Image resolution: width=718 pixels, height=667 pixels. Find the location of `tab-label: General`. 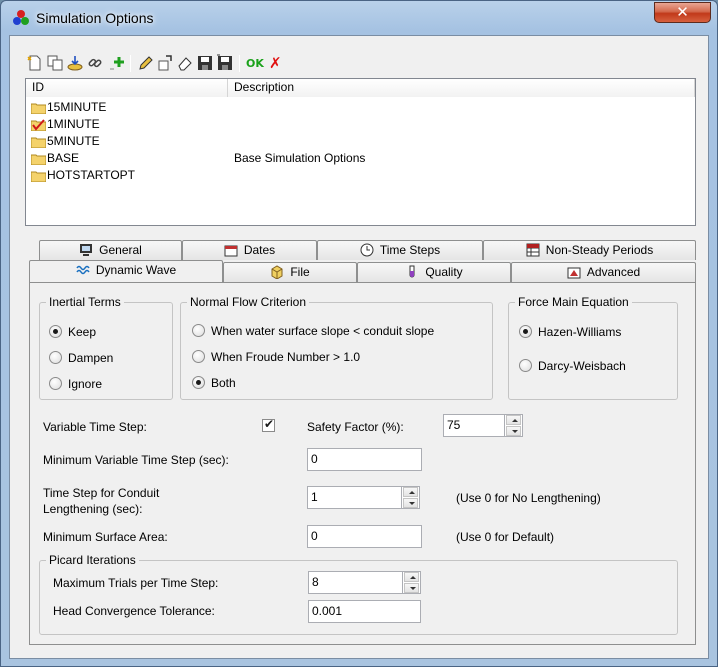

tab-label: General is located at coordinates (120, 250).